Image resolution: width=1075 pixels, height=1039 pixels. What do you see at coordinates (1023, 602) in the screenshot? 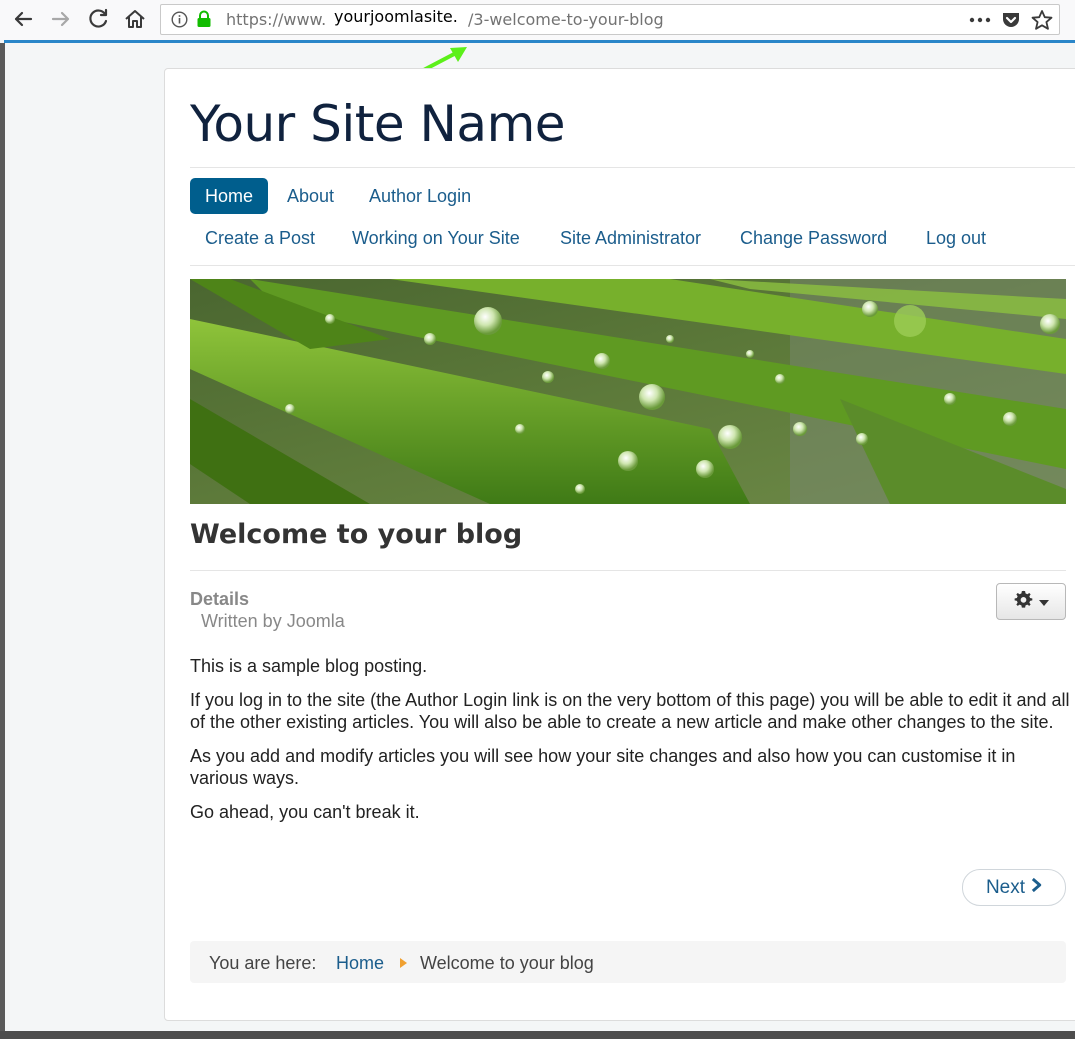
I see `gear-icon` at bounding box center [1023, 602].